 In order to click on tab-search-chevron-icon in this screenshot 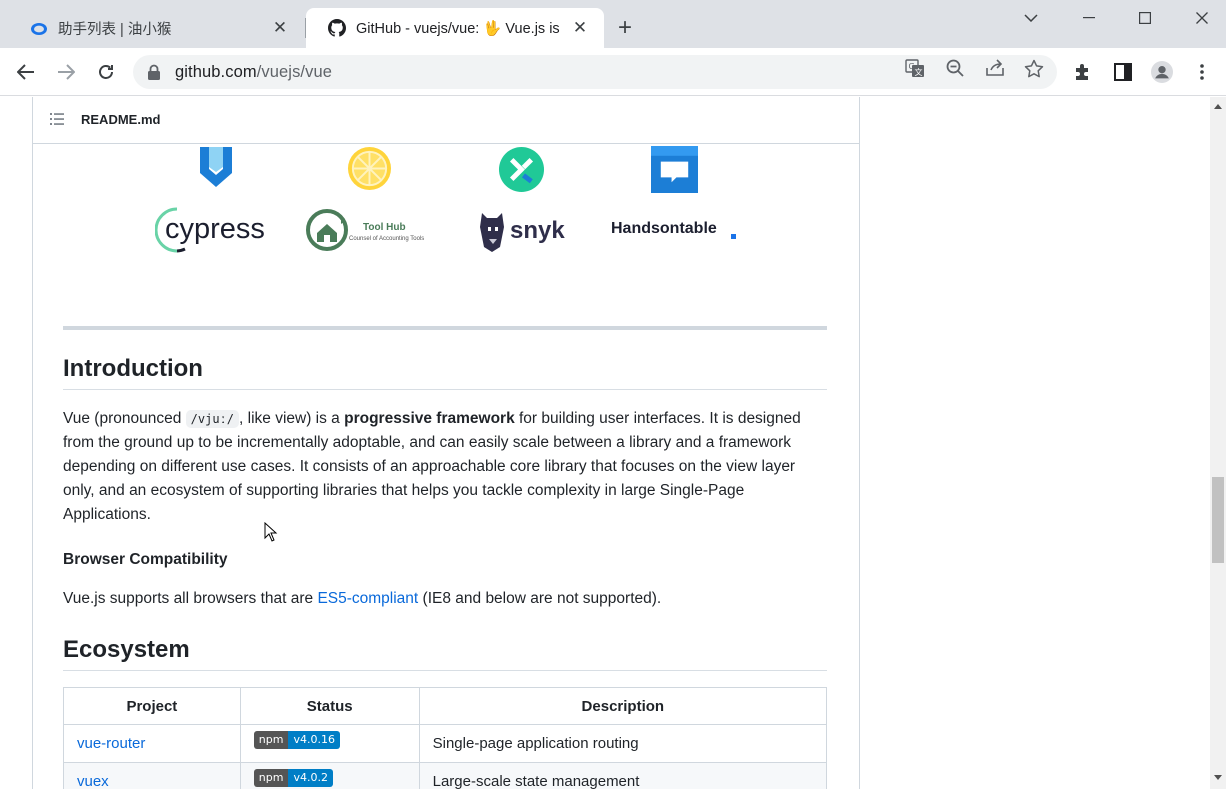, I will do `click(1031, 18)`.